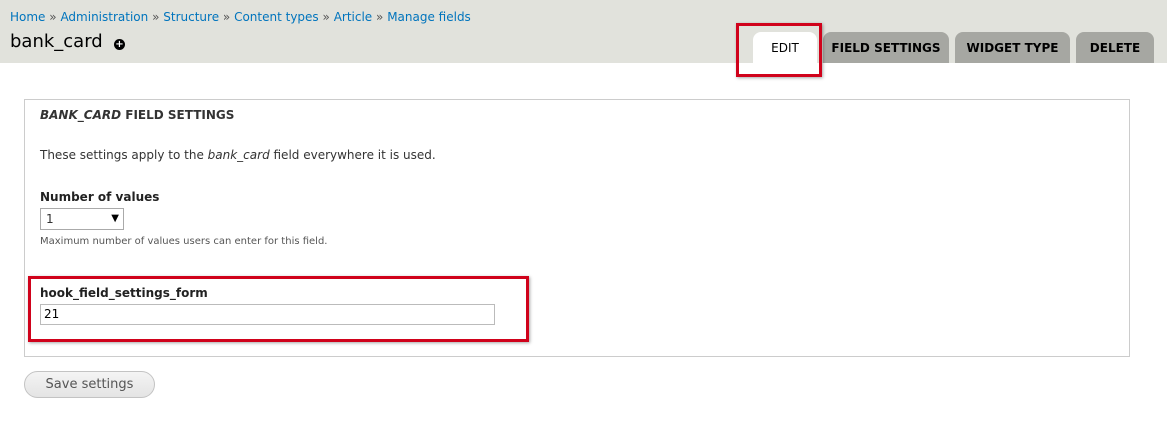 This screenshot has width=1167, height=428. I want to click on breadcrumb-home: Home, so click(27, 17).